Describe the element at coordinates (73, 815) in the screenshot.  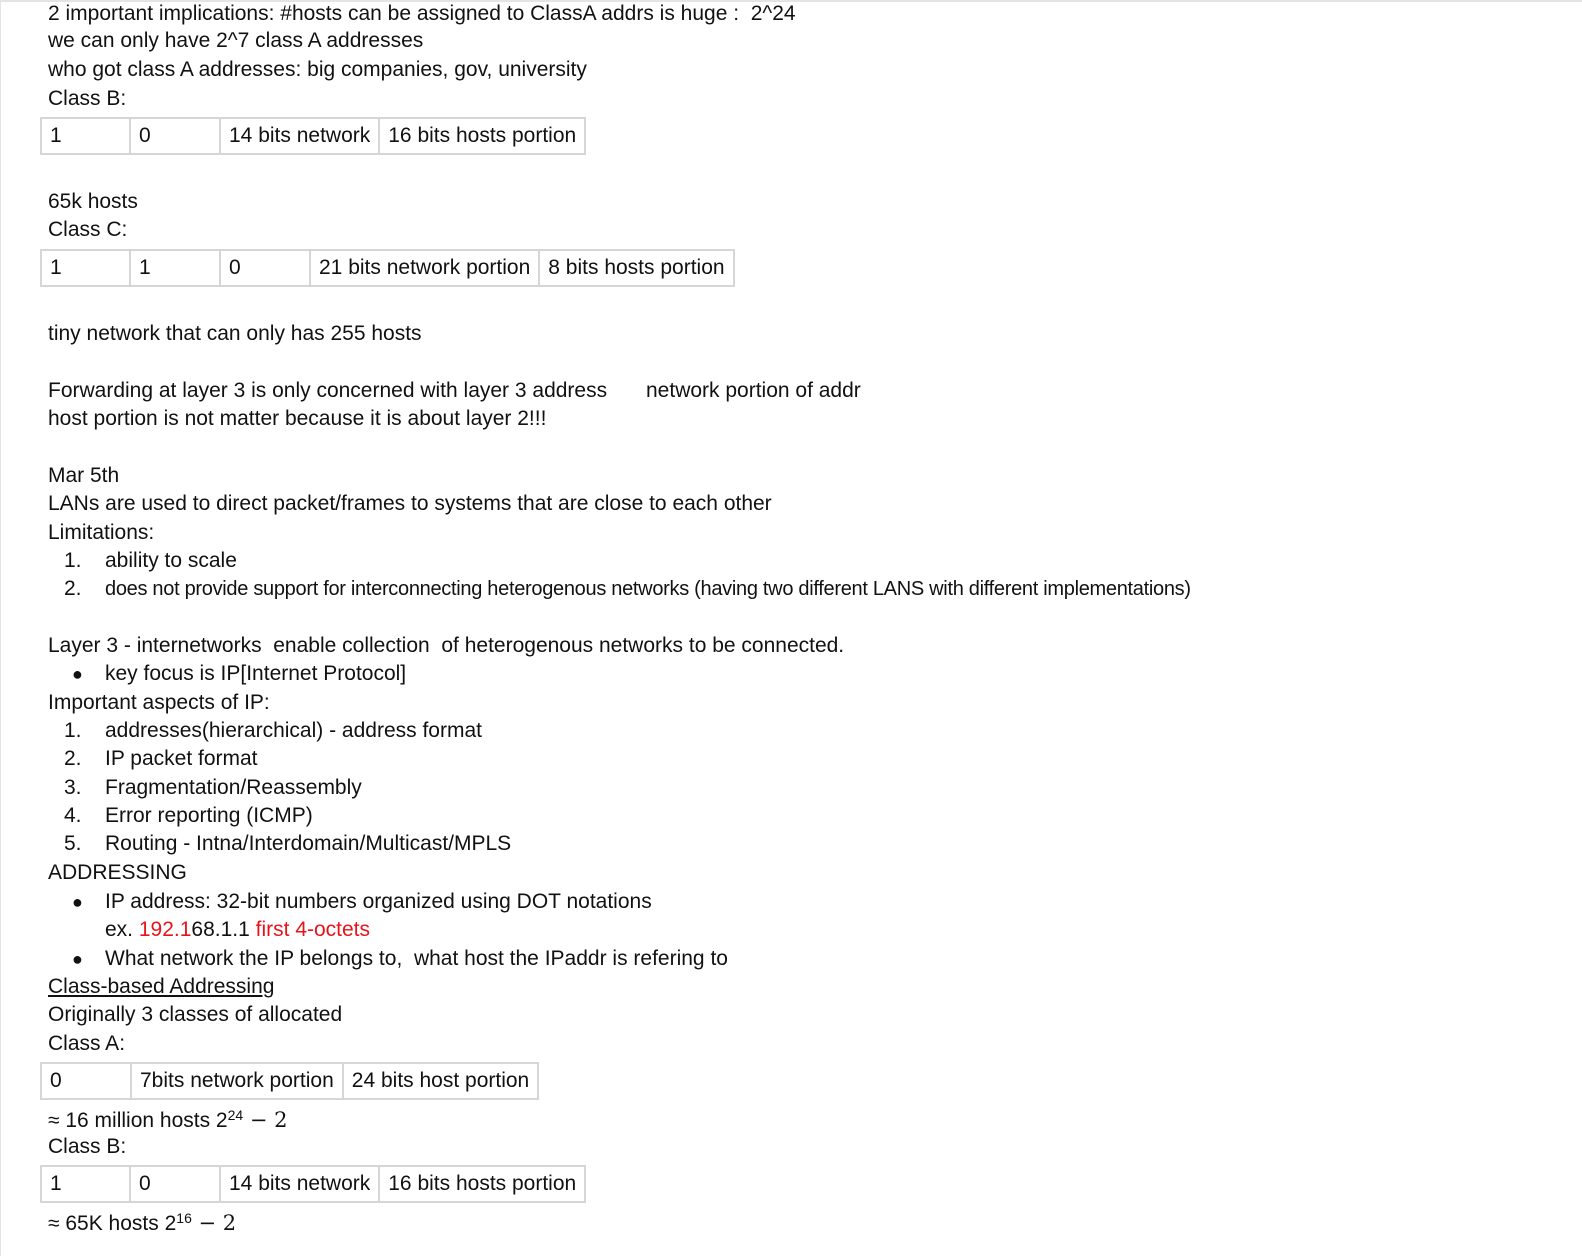
I see `list-number: 4.` at that location.